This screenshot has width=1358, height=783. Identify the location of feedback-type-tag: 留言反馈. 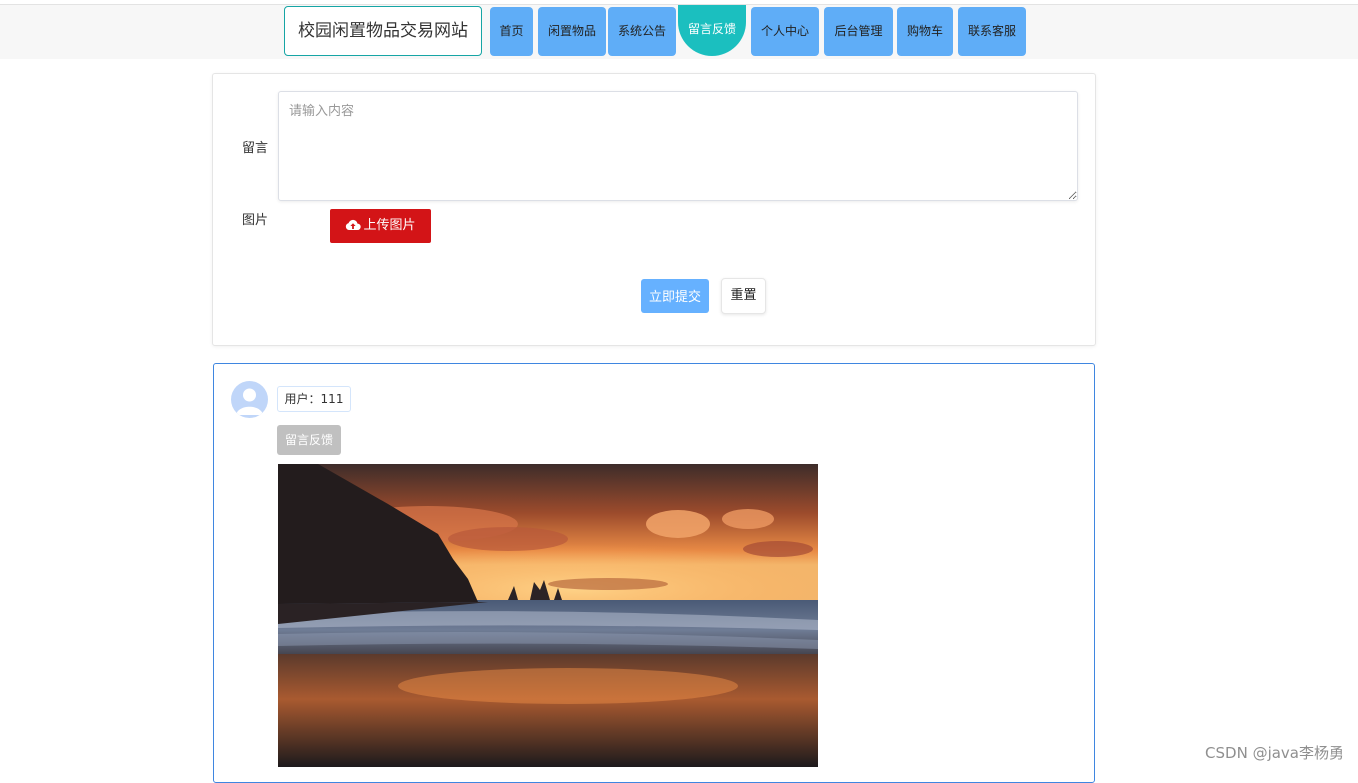
(309, 440).